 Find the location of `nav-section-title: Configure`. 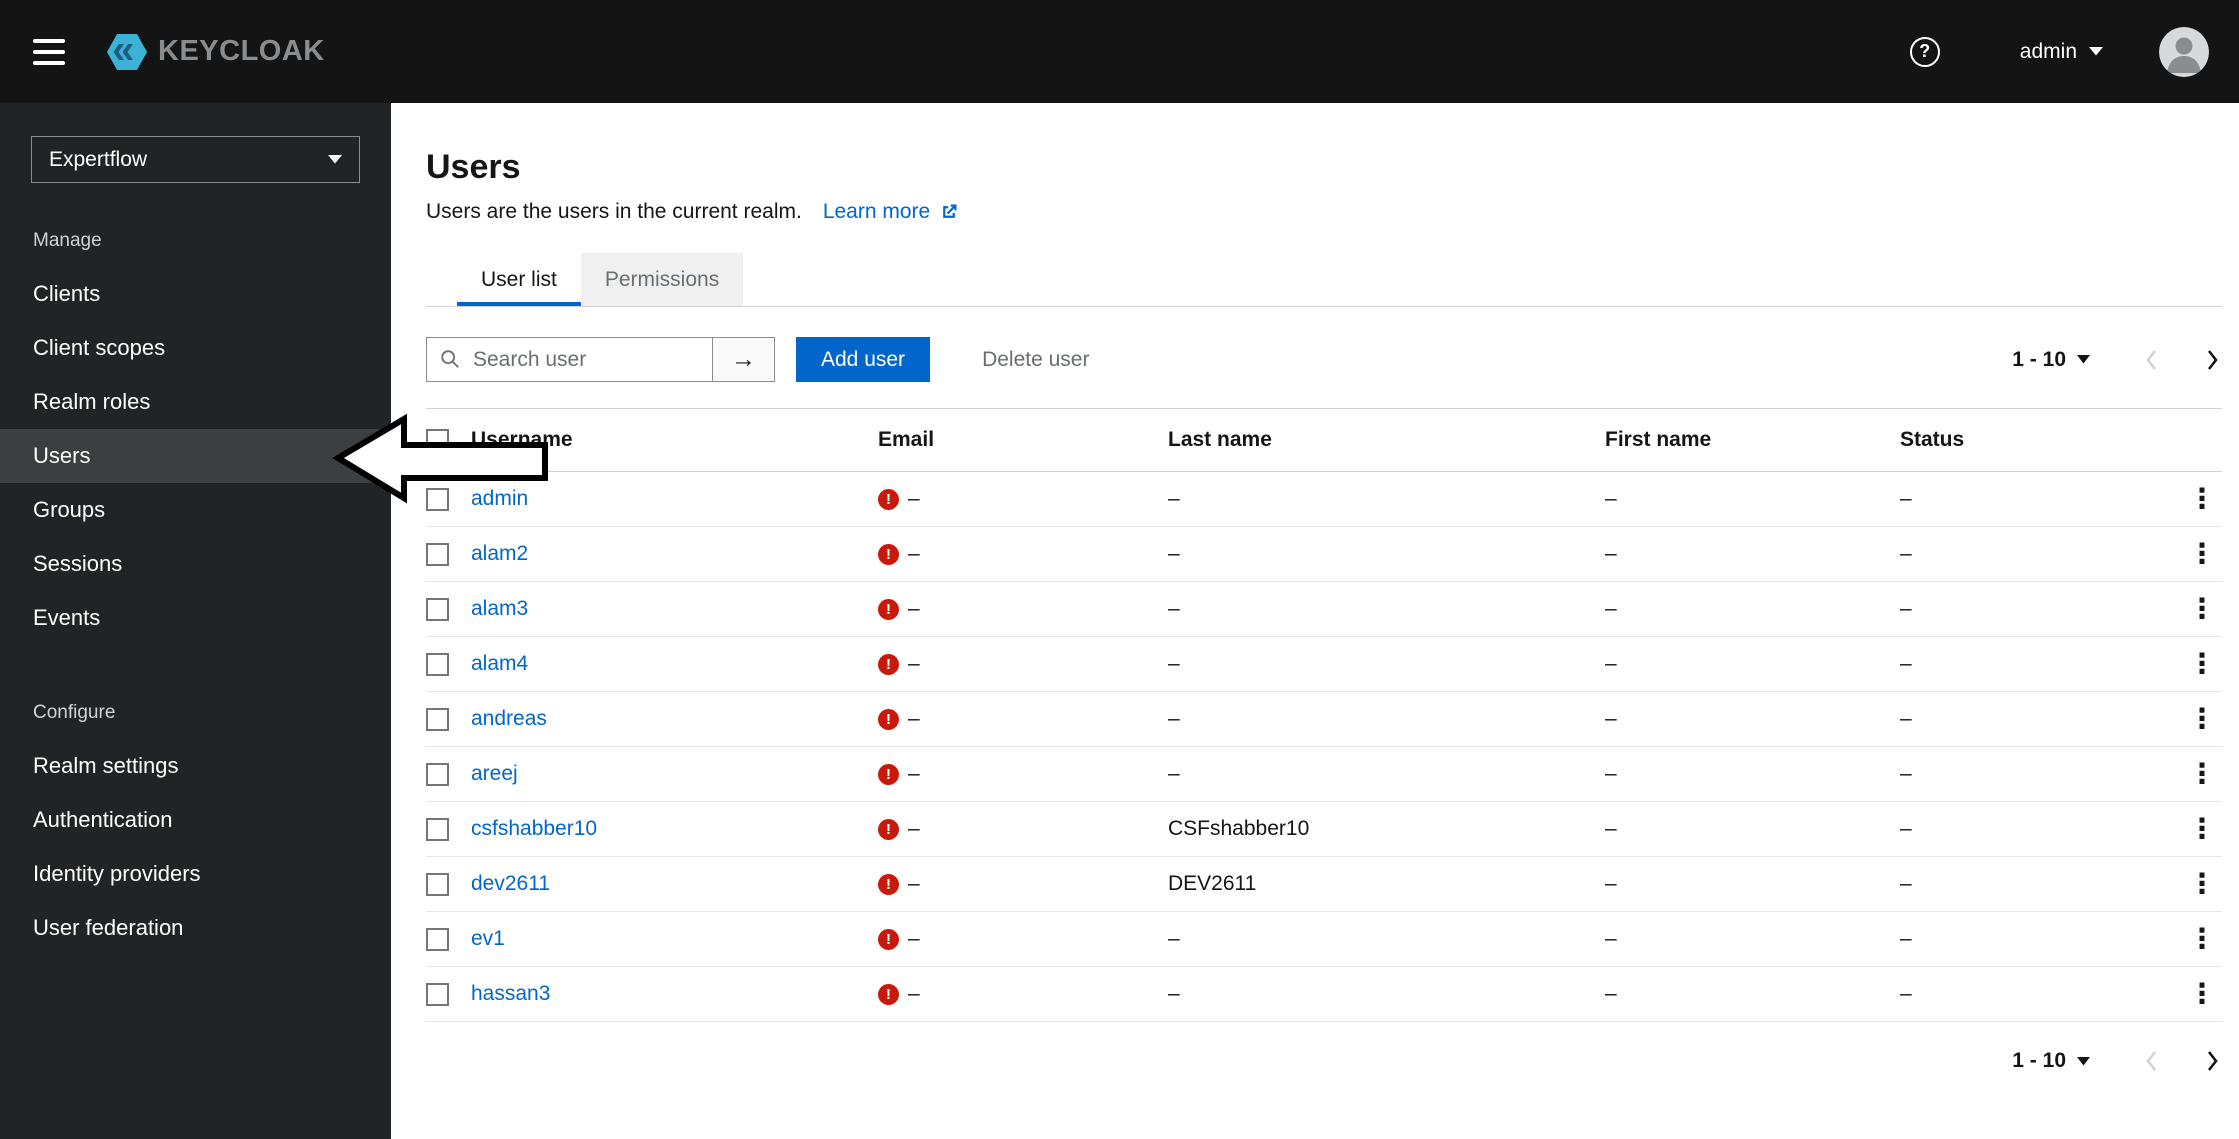

nav-section-title: Configure is located at coordinates (74, 712).